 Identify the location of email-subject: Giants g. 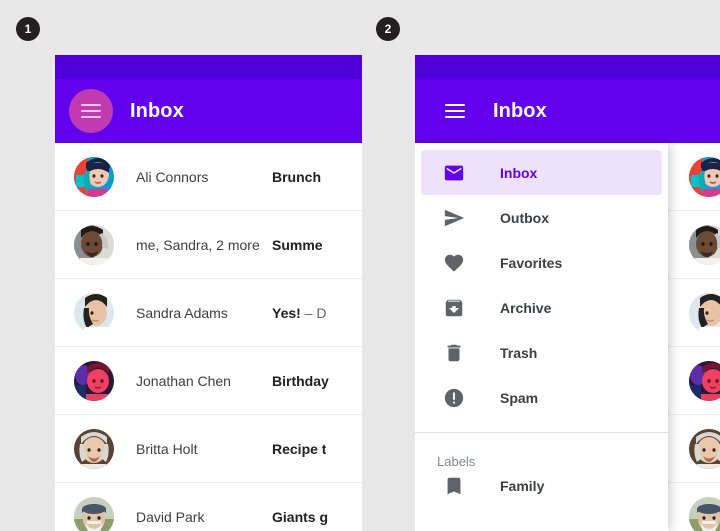
(300, 516).